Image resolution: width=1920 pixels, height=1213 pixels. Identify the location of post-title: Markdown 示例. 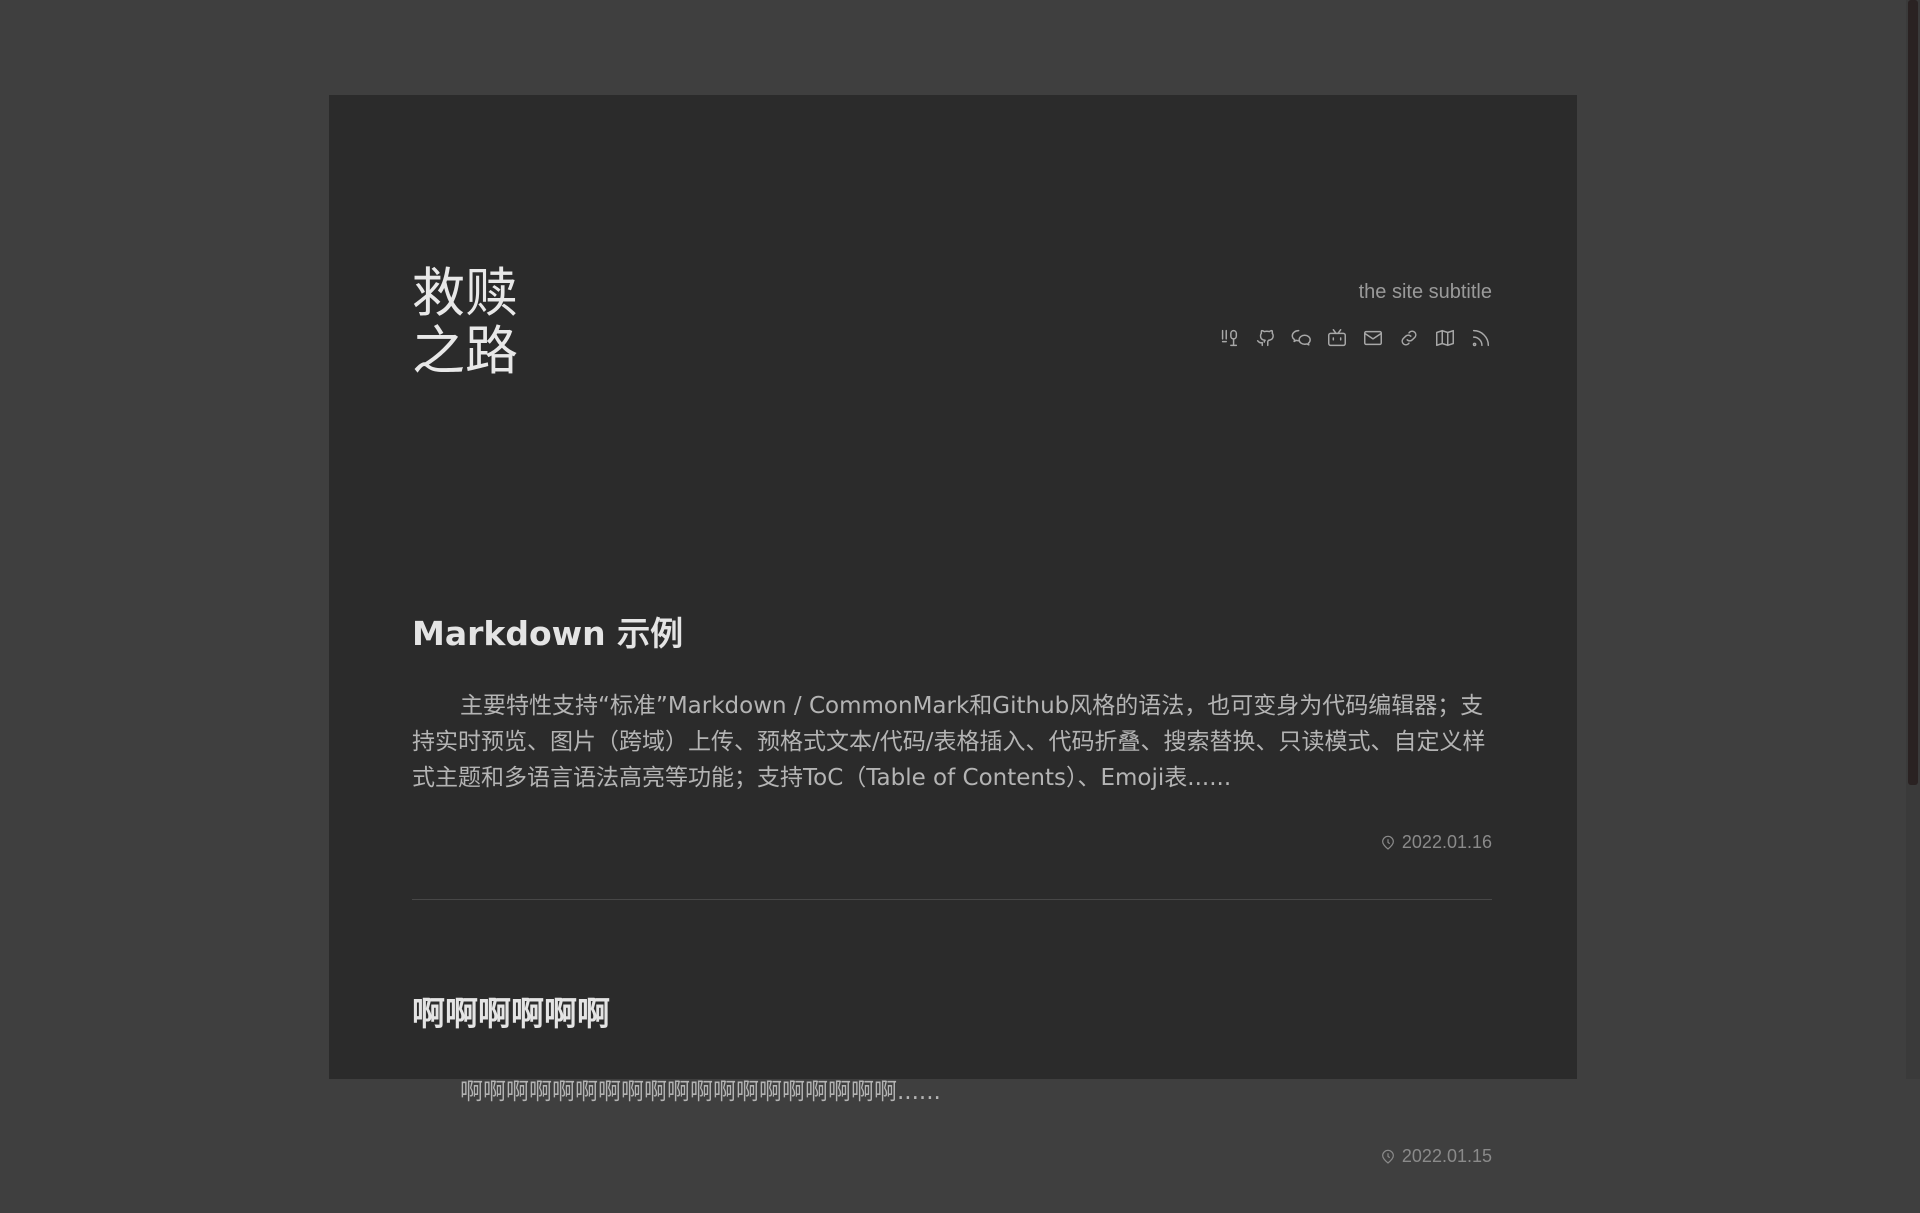
(952, 634).